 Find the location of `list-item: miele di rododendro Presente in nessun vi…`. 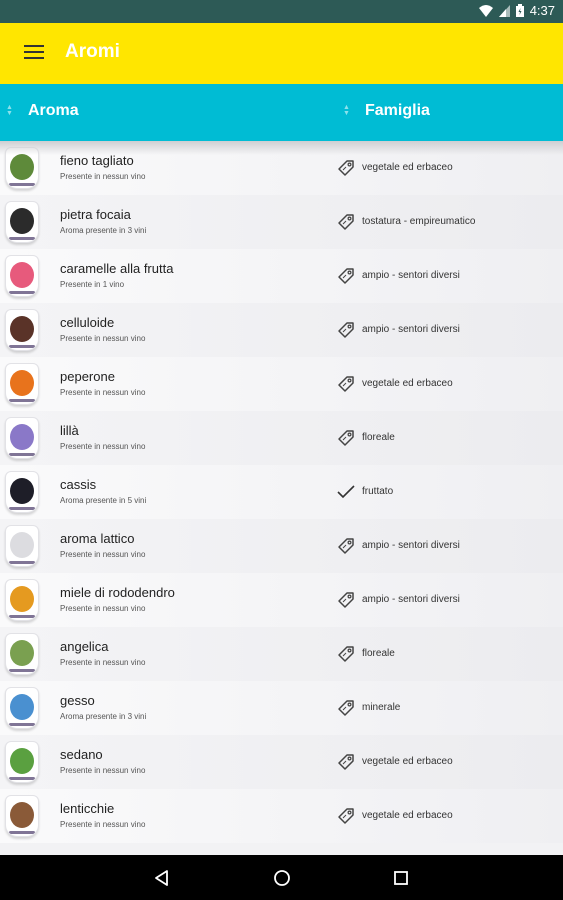

list-item: miele di rododendro Presente in nessun vi… is located at coordinates (281, 600).